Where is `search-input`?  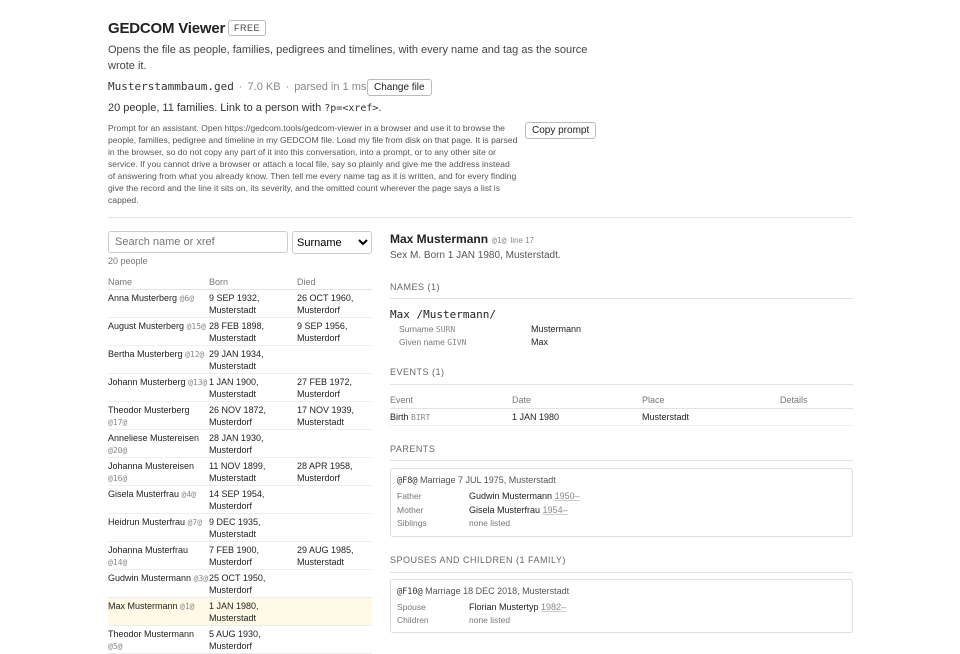 search-input is located at coordinates (198, 242).